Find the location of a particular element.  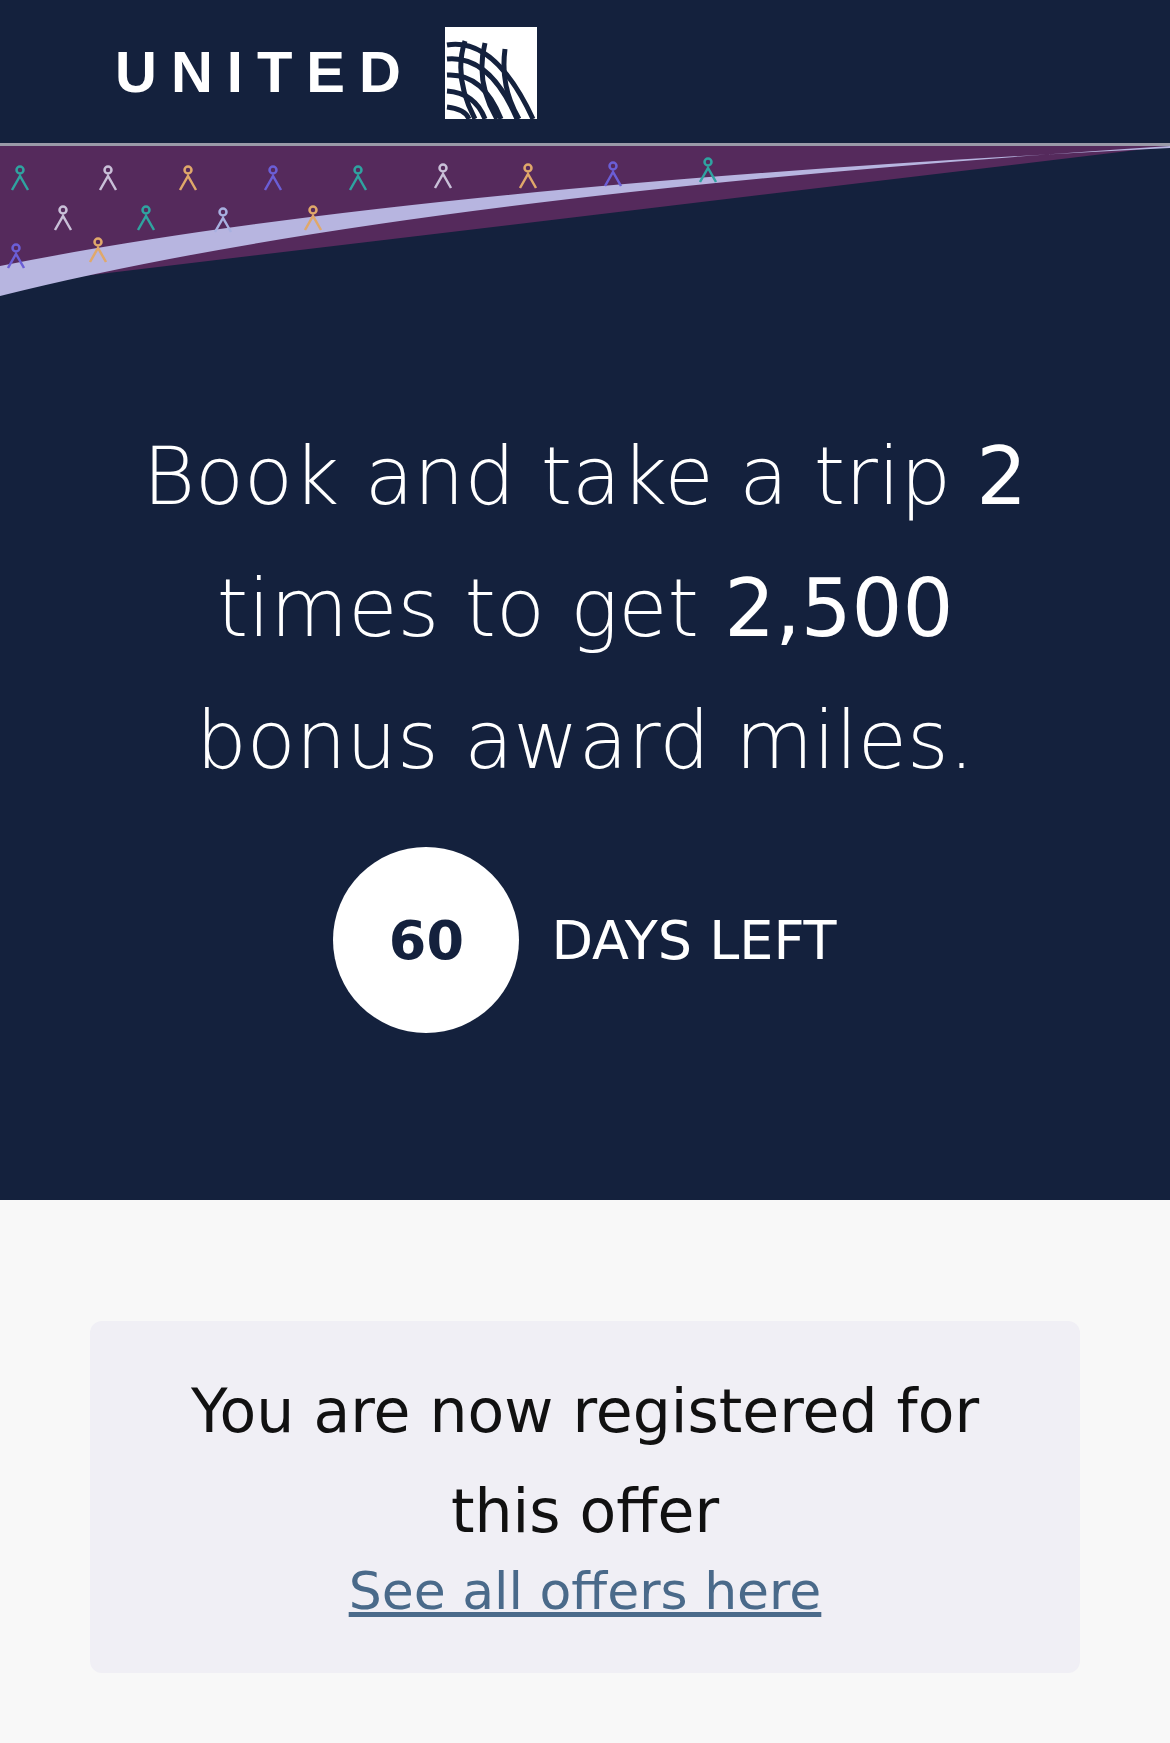

globe-logo-icon is located at coordinates (490, 72).